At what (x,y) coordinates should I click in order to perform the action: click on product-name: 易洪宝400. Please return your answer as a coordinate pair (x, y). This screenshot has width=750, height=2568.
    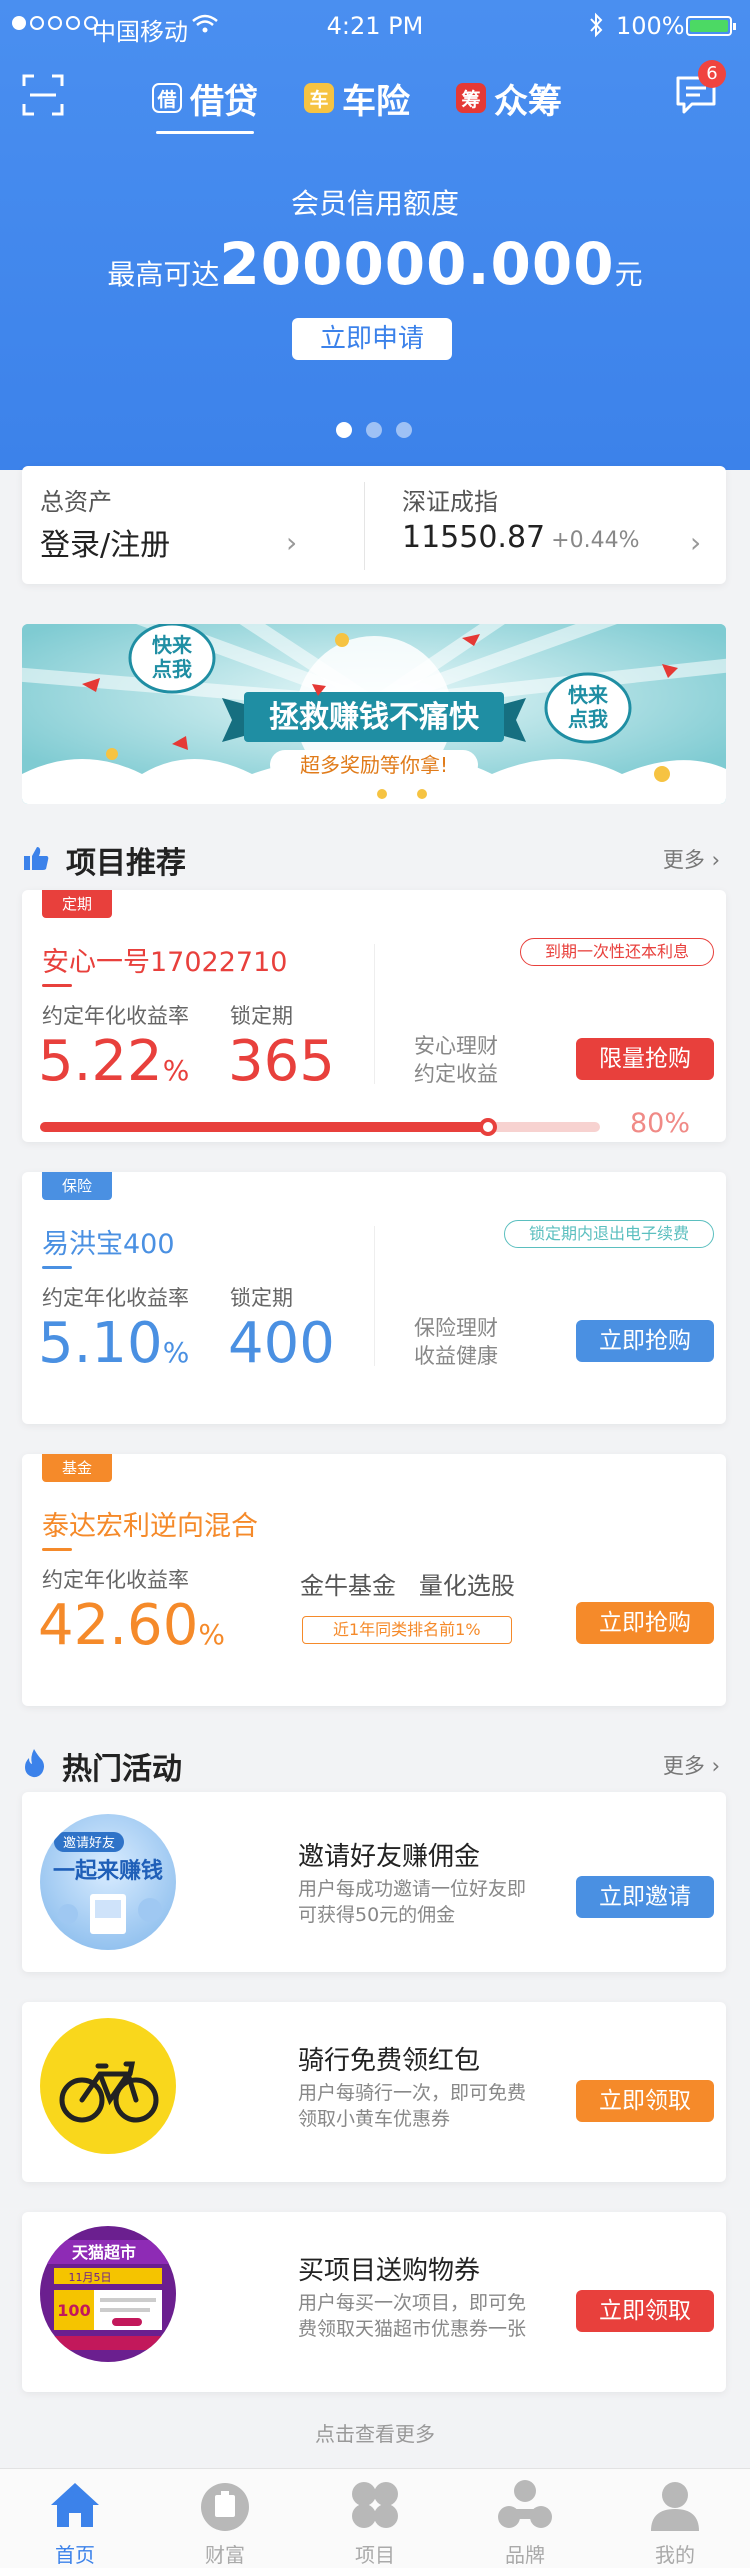
    Looking at the image, I should click on (108, 1244).